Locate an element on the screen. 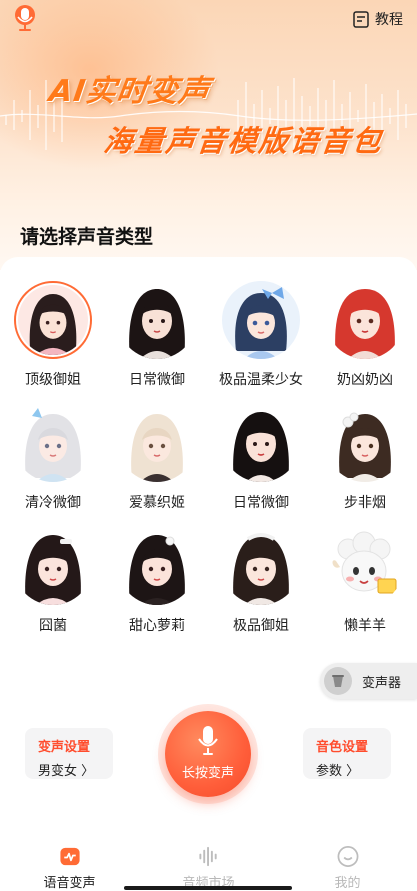 This screenshot has height=891, width=417. record-label: 长按变声 is located at coordinates (207, 773).